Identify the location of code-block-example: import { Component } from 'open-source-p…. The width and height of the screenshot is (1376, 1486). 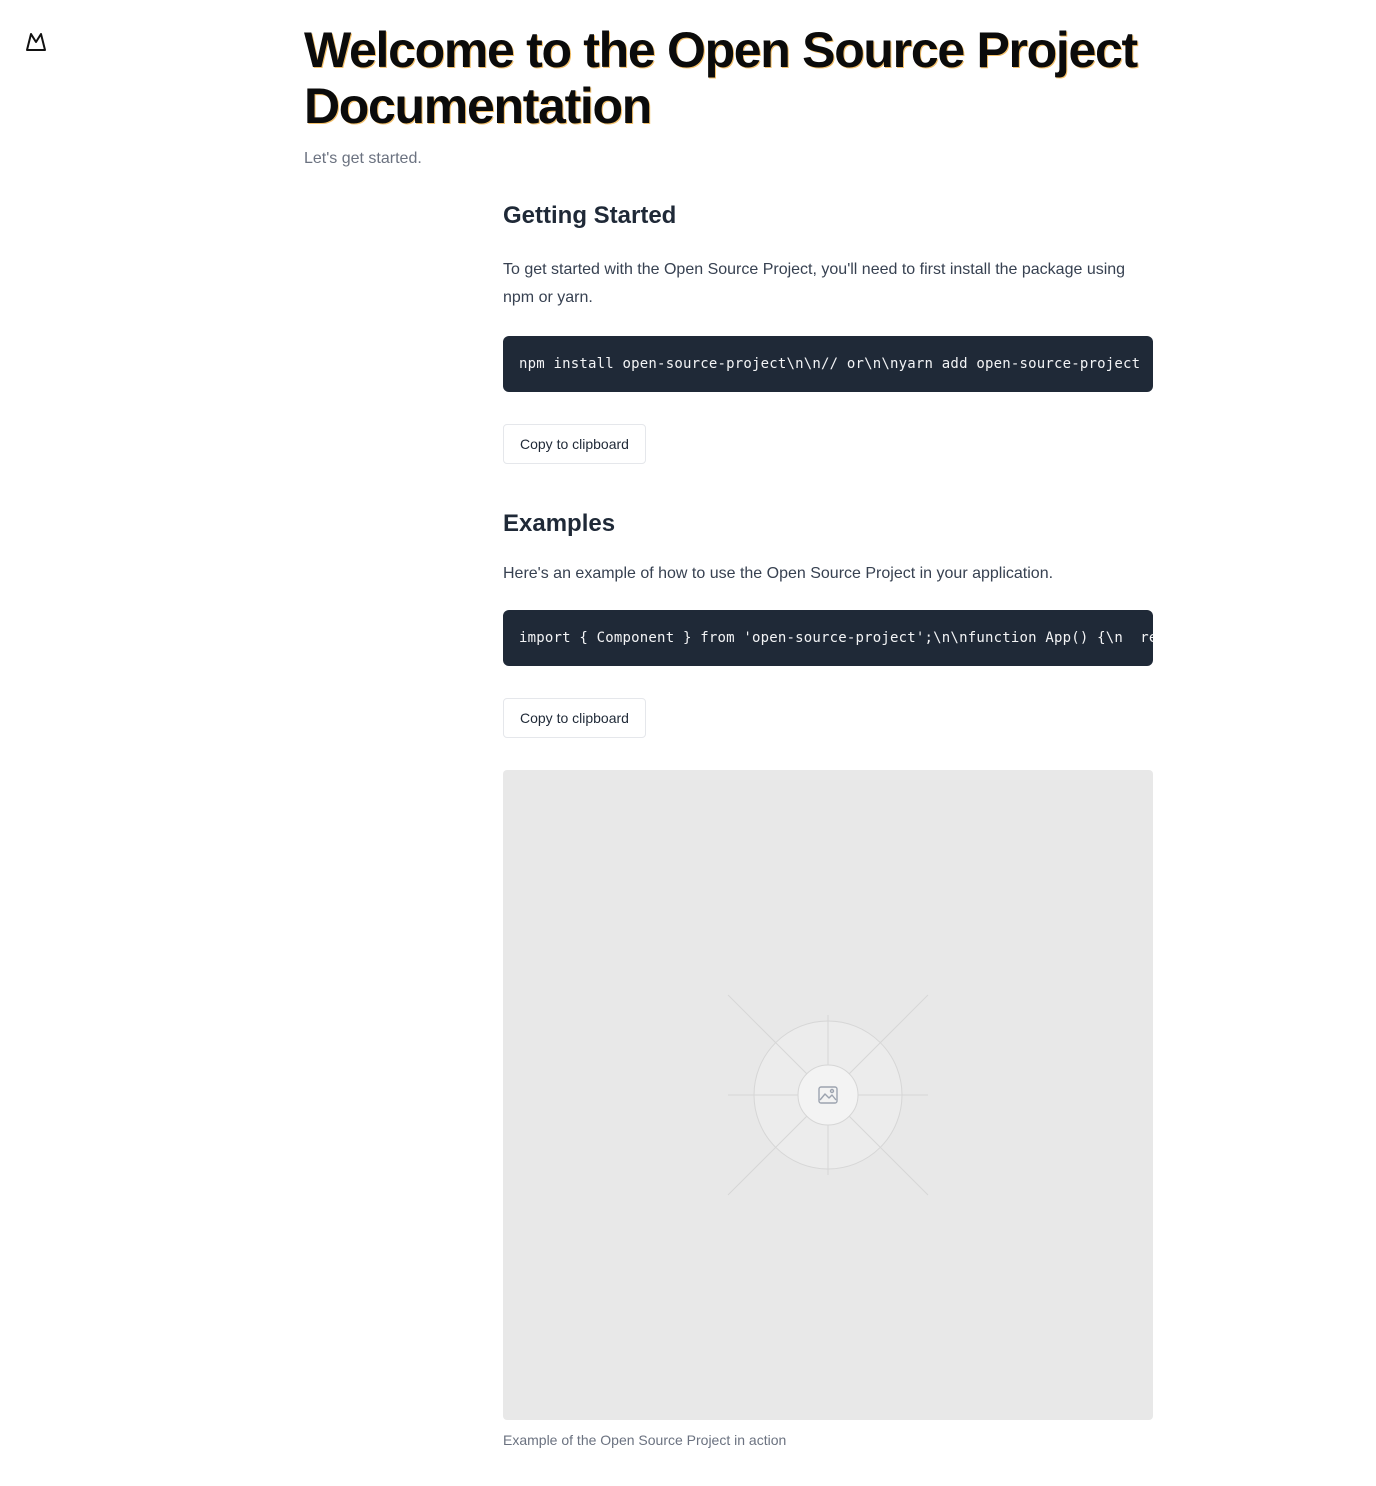
(828, 638).